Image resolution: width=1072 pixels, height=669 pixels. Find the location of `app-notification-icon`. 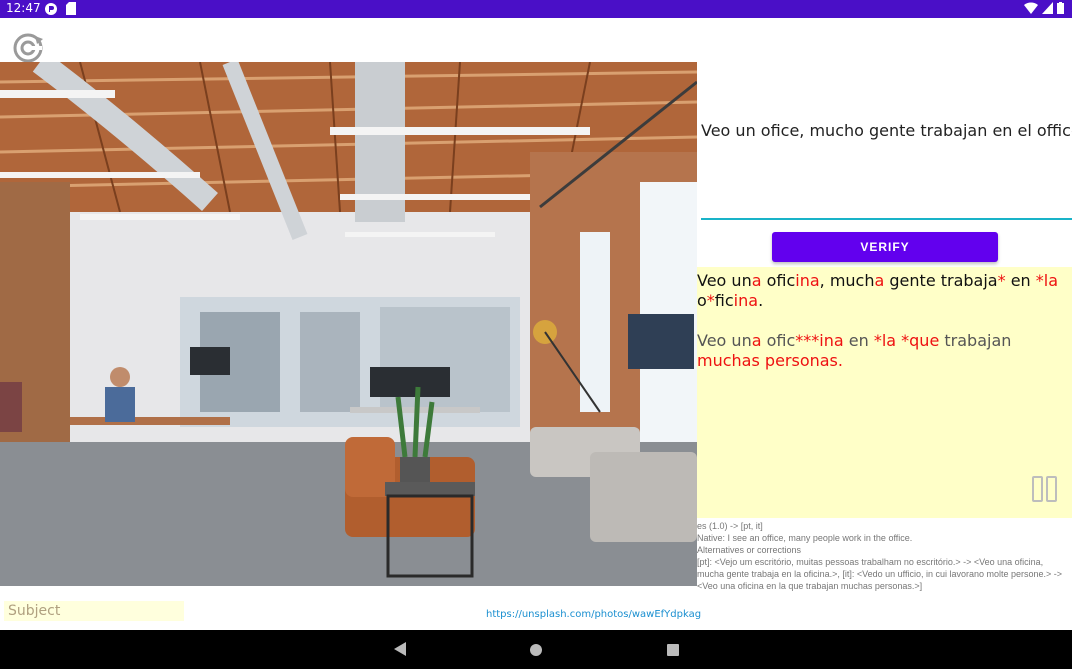

app-notification-icon is located at coordinates (51, 9).